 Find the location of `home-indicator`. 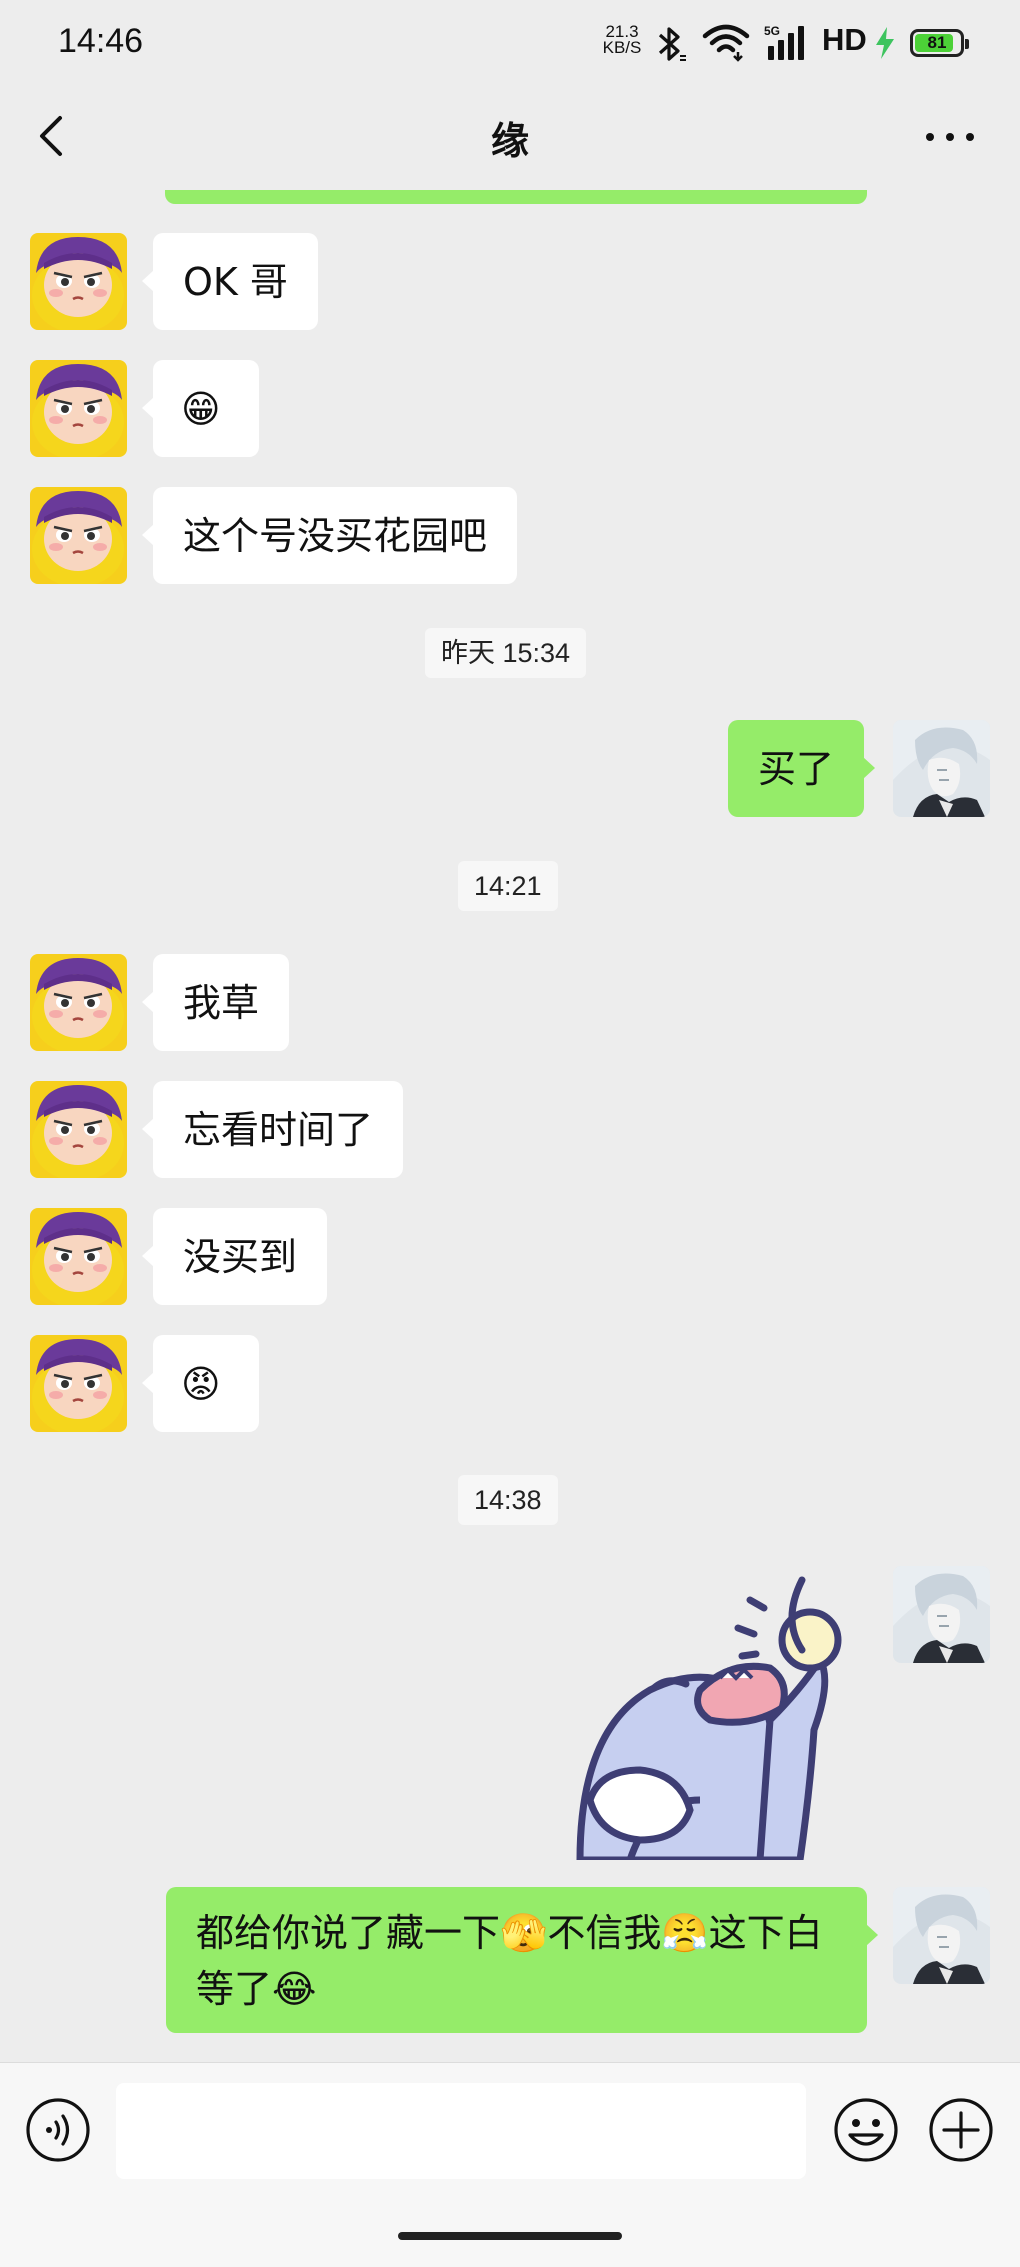

home-indicator is located at coordinates (510, 2236).